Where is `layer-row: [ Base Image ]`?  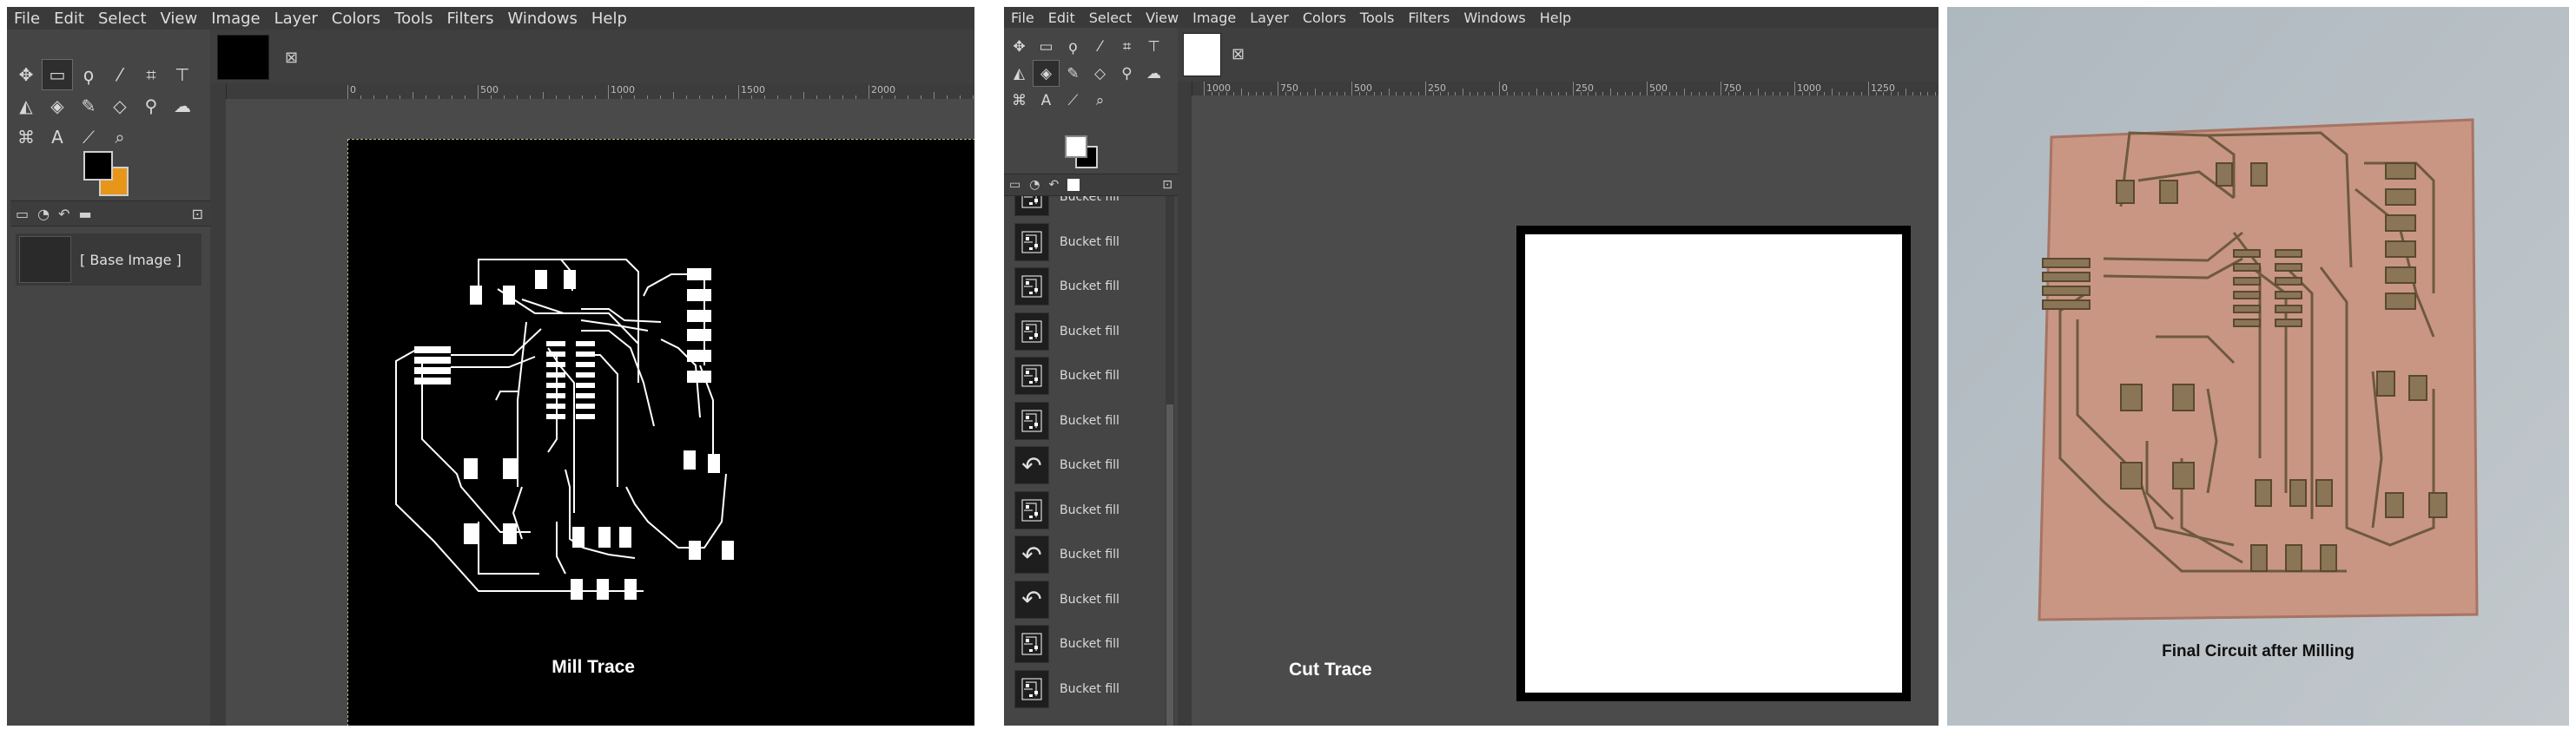 layer-row: [ Base Image ] is located at coordinates (108, 259).